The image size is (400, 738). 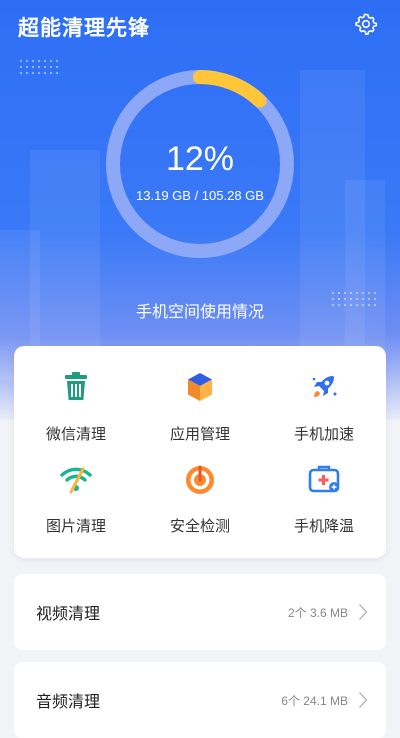 I want to click on trash-icon, so click(x=76, y=389).